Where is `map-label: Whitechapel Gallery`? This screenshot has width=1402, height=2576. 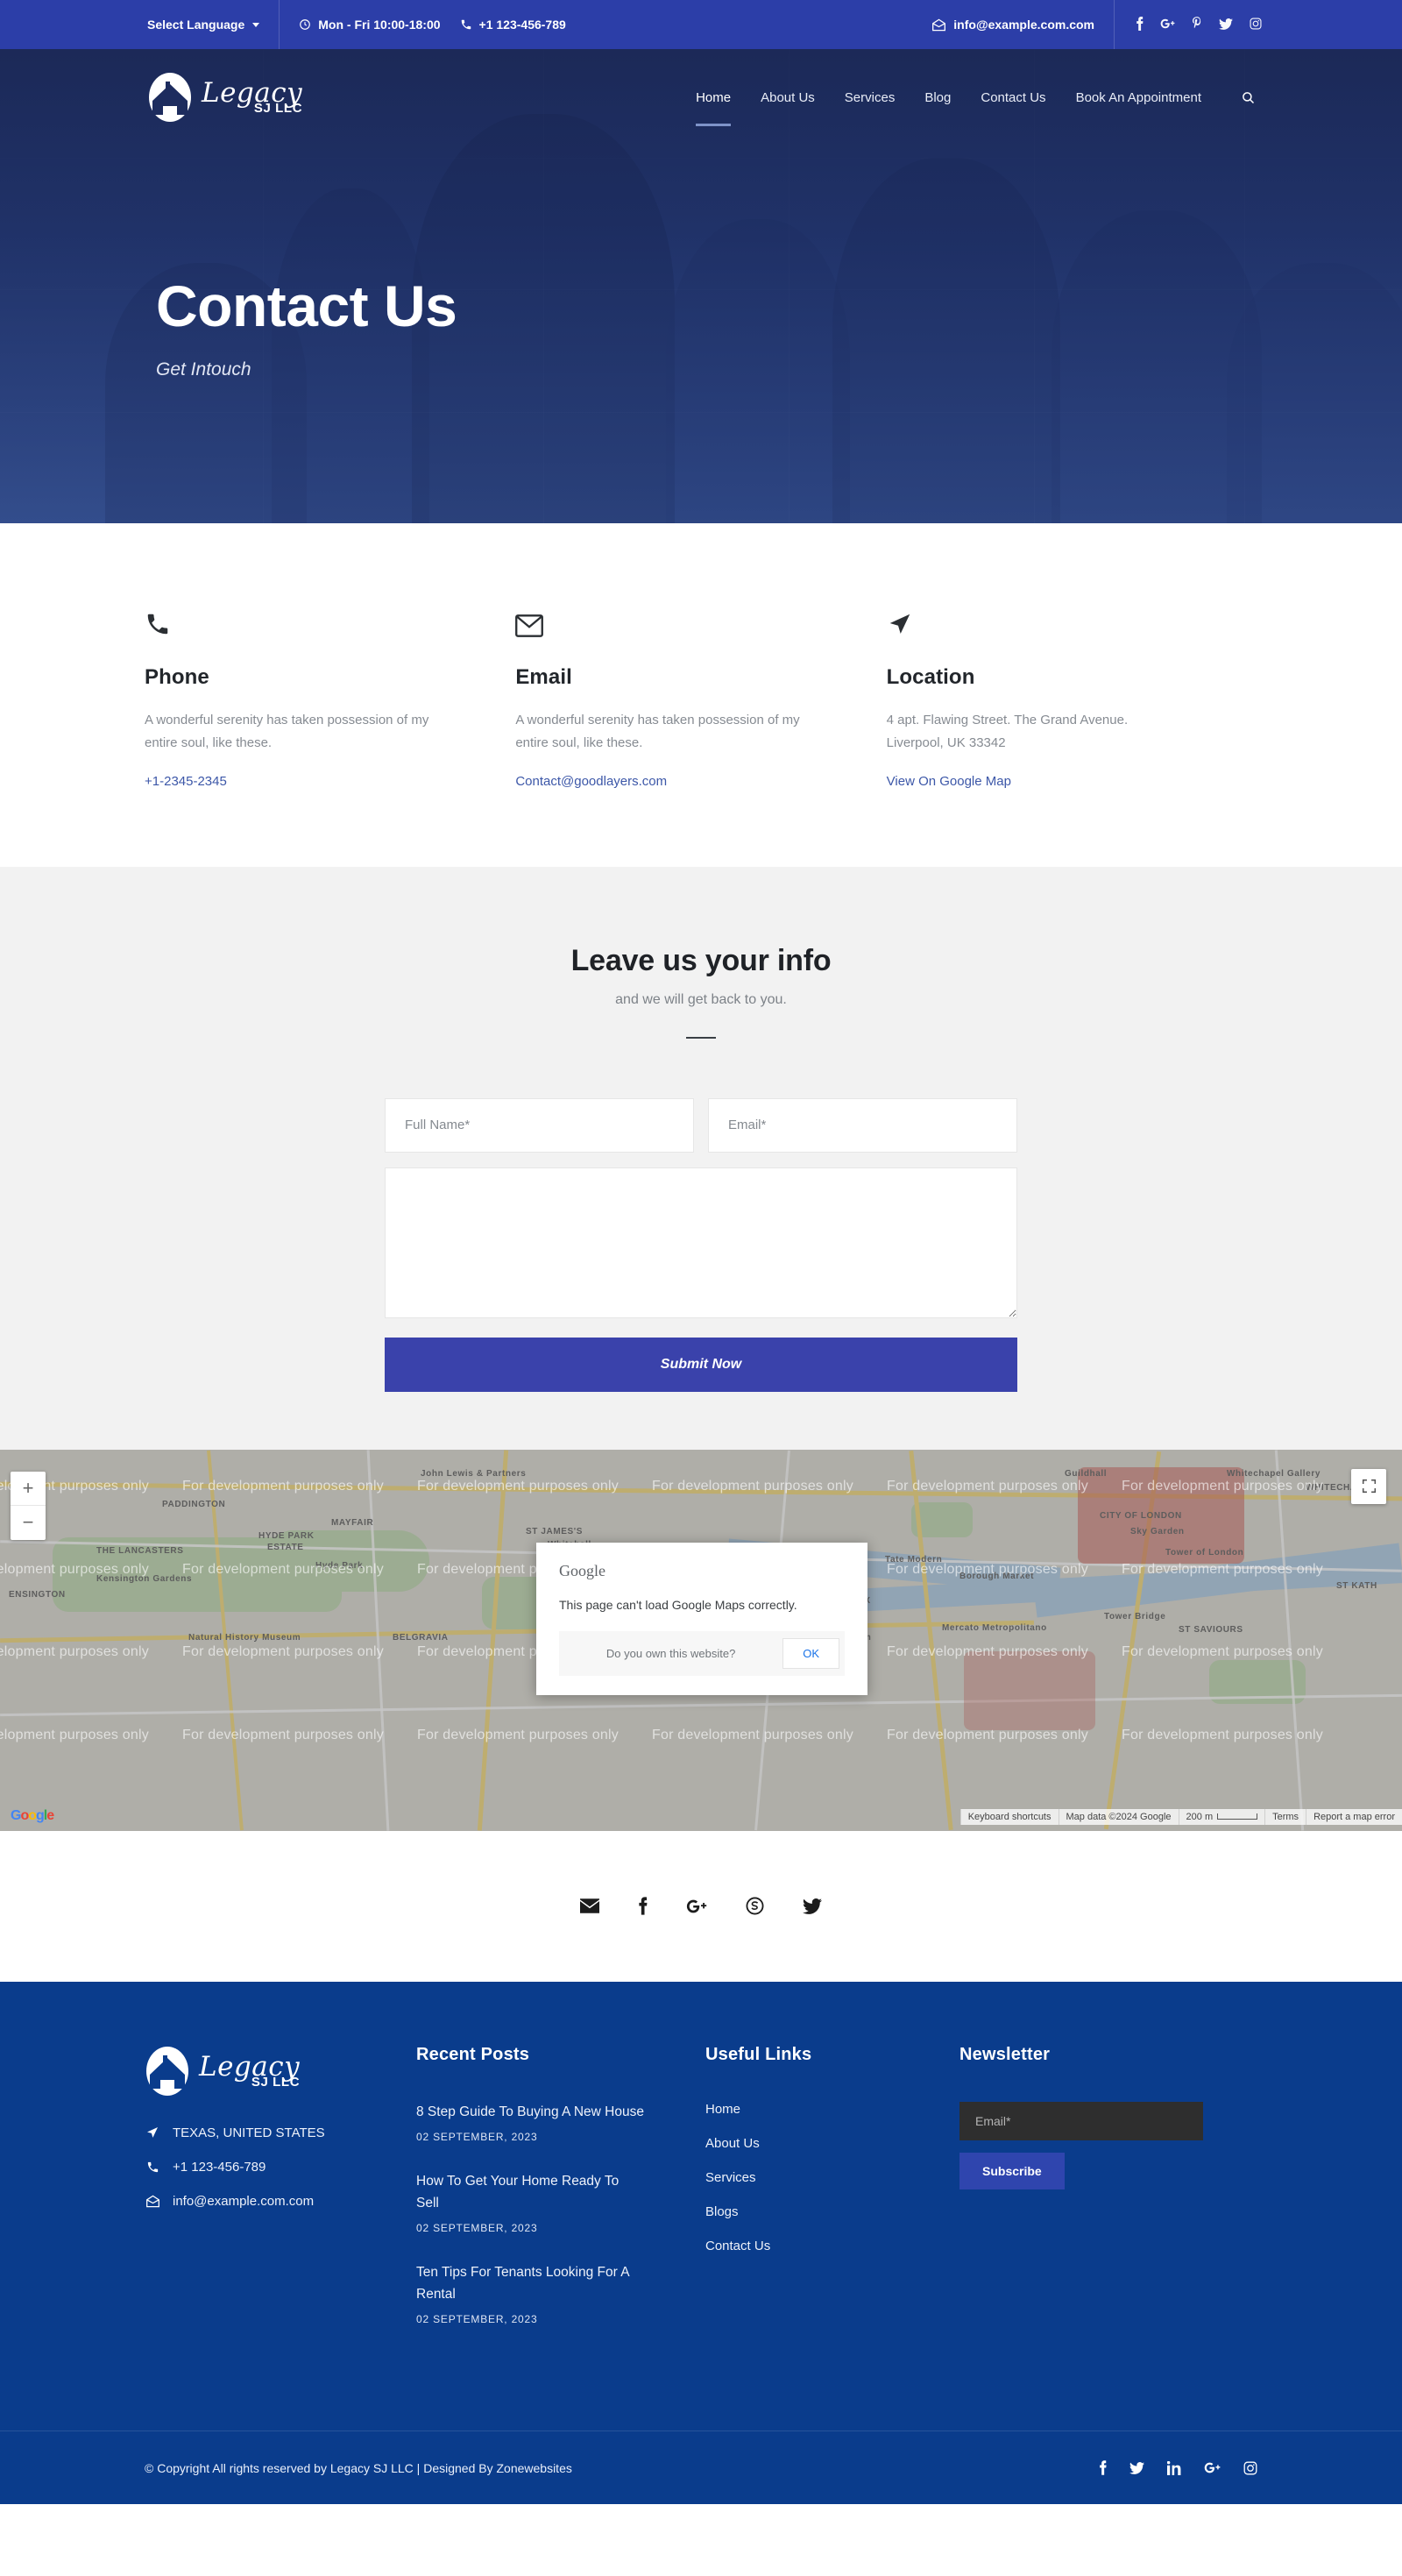
map-label: Whitechapel Gallery is located at coordinates (1274, 1473).